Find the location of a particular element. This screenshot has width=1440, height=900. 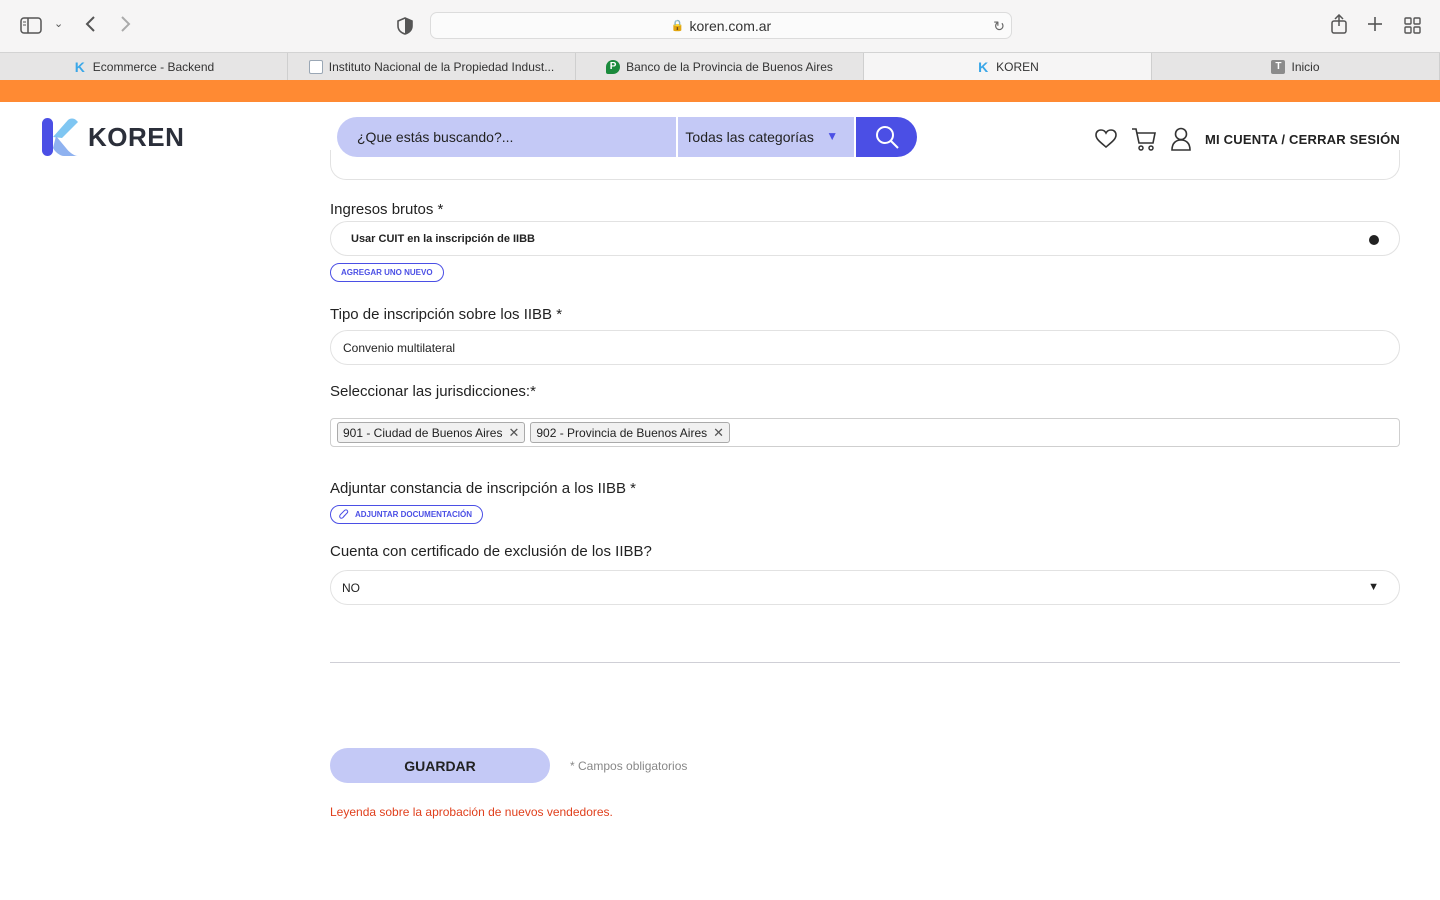

logo-mark-icon is located at coordinates (61, 137).